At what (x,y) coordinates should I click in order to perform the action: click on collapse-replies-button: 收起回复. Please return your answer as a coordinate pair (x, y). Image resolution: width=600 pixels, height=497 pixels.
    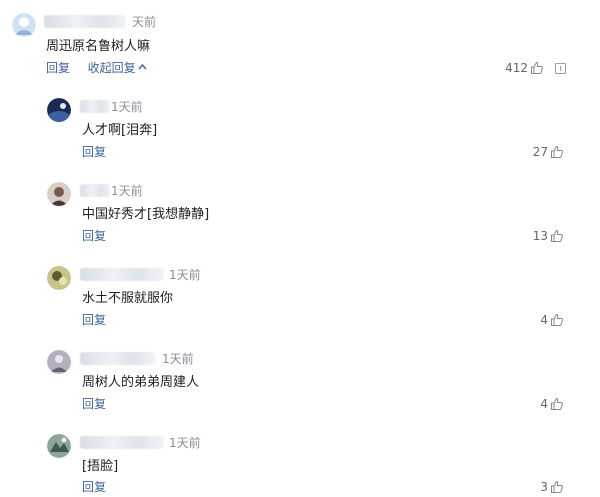
    Looking at the image, I should click on (117, 68).